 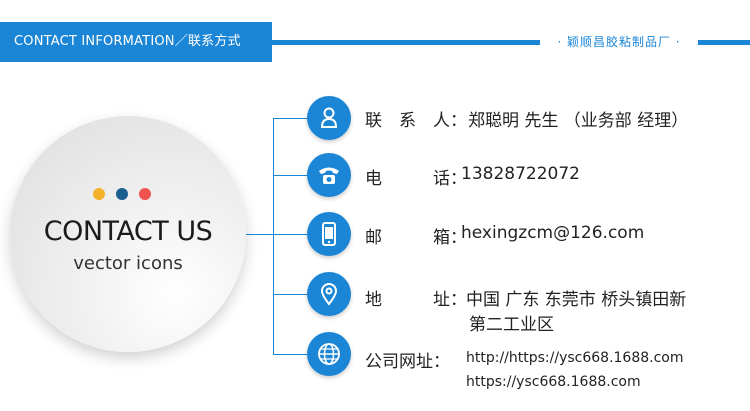 What do you see at coordinates (553, 382) in the screenshot?
I see `website-value-line2: https://ysc668.1688.com` at bounding box center [553, 382].